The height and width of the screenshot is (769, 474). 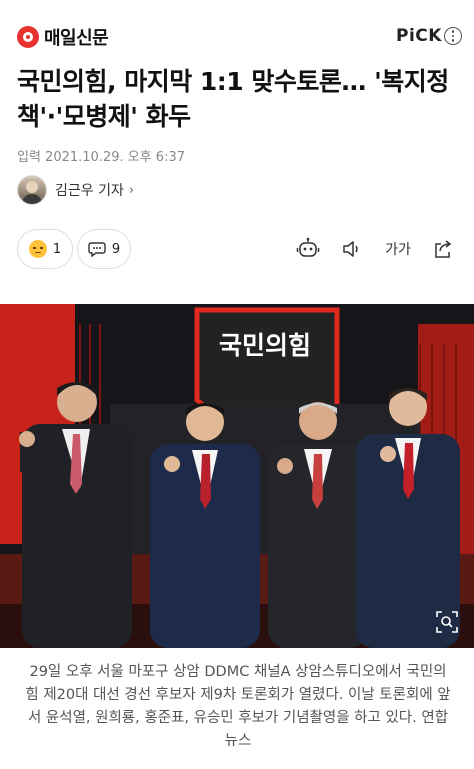 I want to click on comment-button: 9, so click(x=104, y=249).